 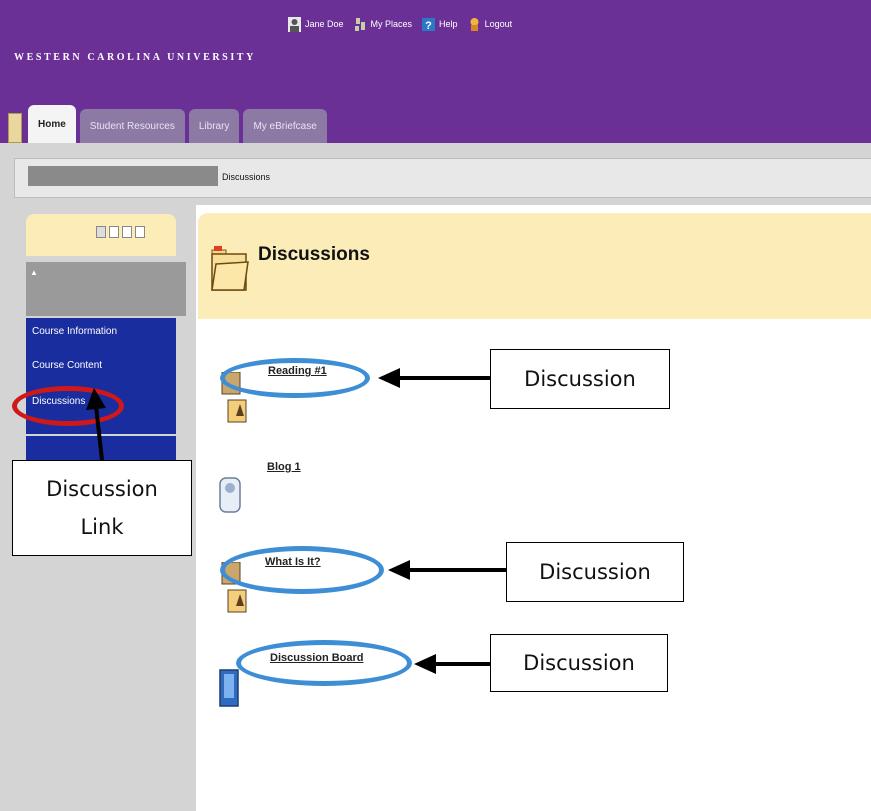 I want to click on discussion-callout-1: Discussion, so click(x=580, y=379).